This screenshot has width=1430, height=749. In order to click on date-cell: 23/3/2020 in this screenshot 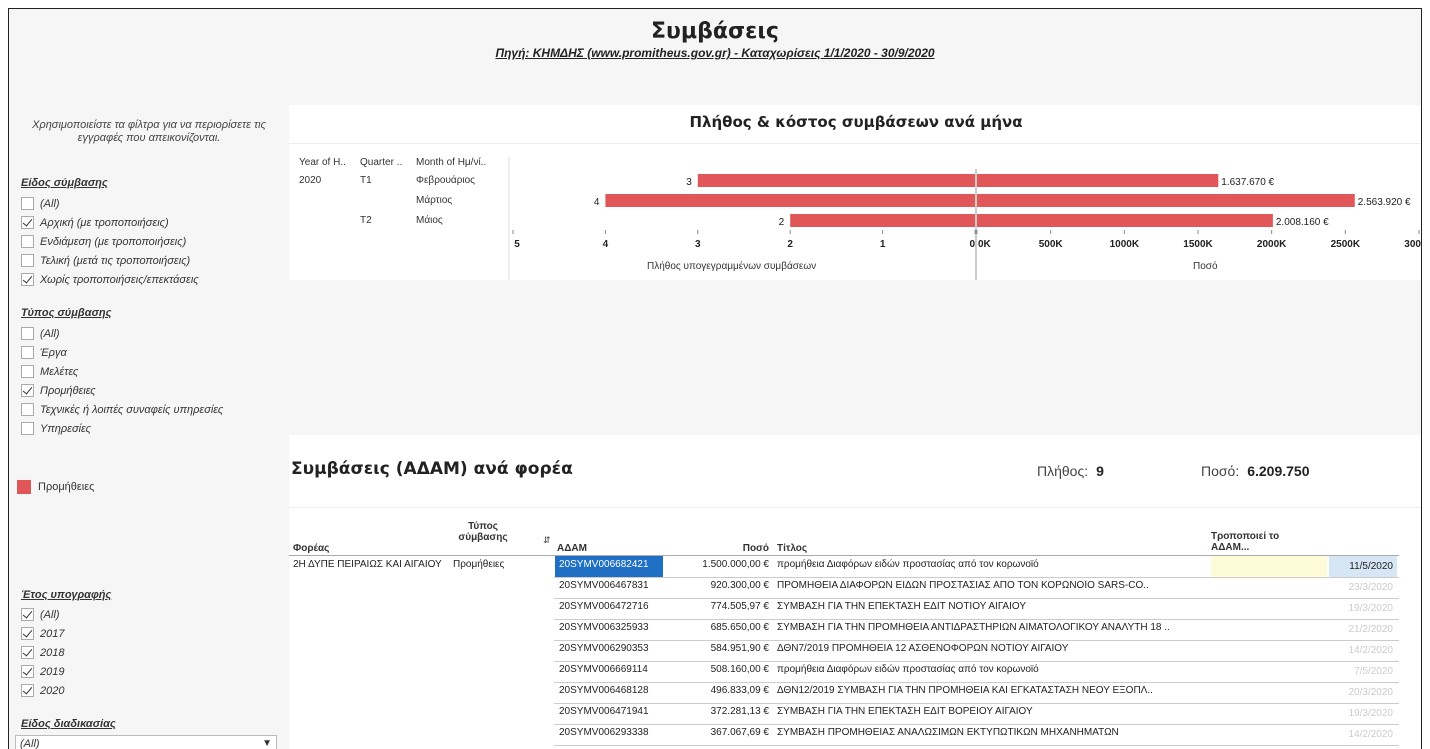, I will do `click(1371, 587)`.